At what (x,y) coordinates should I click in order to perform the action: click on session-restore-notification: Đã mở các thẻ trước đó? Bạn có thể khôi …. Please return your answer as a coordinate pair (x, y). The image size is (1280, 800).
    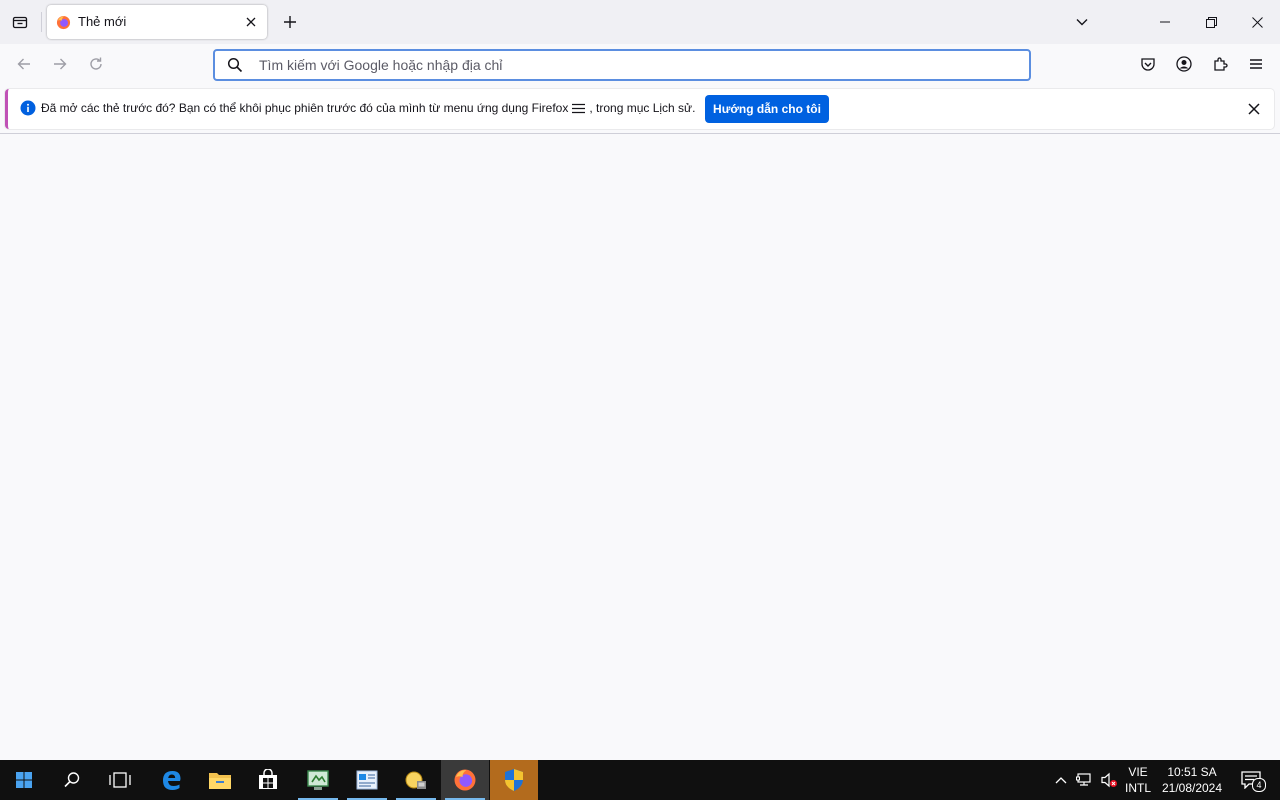
    Looking at the image, I should click on (639, 109).